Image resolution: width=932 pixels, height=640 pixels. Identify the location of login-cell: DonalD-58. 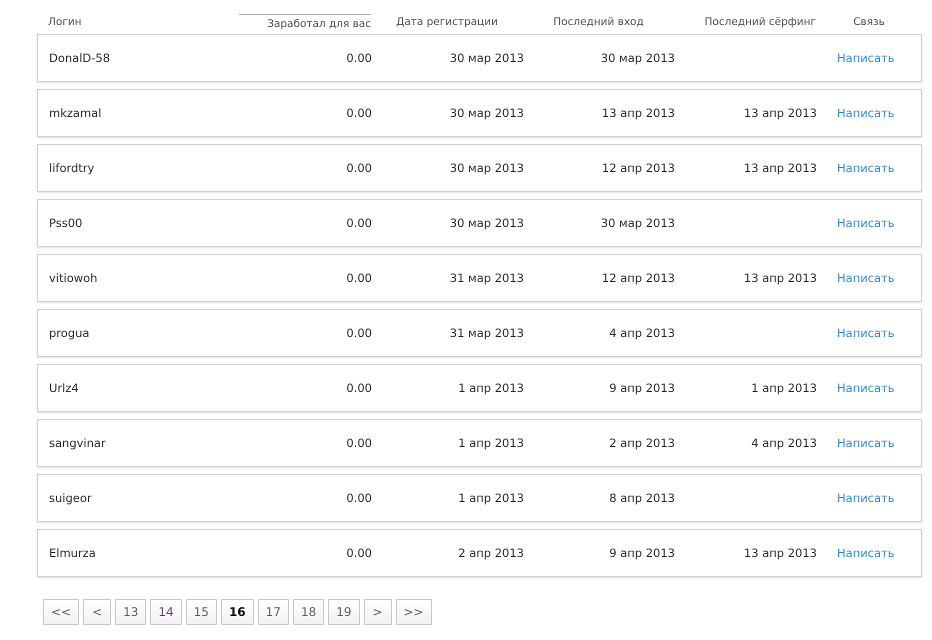
(79, 58).